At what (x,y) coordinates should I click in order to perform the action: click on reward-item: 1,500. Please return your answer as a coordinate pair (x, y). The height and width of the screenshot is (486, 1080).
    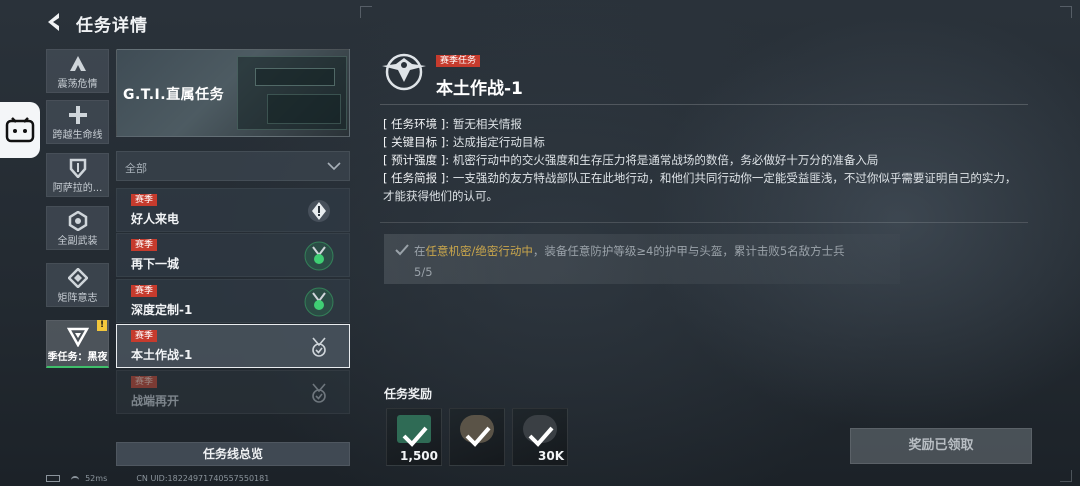
    Looking at the image, I should click on (414, 437).